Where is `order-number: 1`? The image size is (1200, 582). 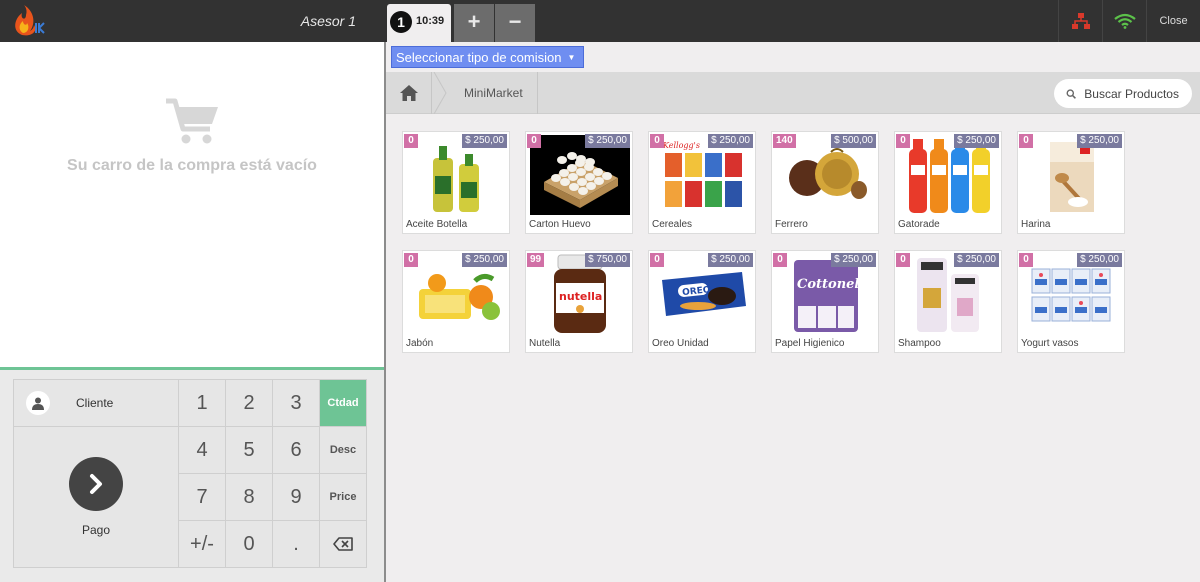
order-number: 1 is located at coordinates (401, 22).